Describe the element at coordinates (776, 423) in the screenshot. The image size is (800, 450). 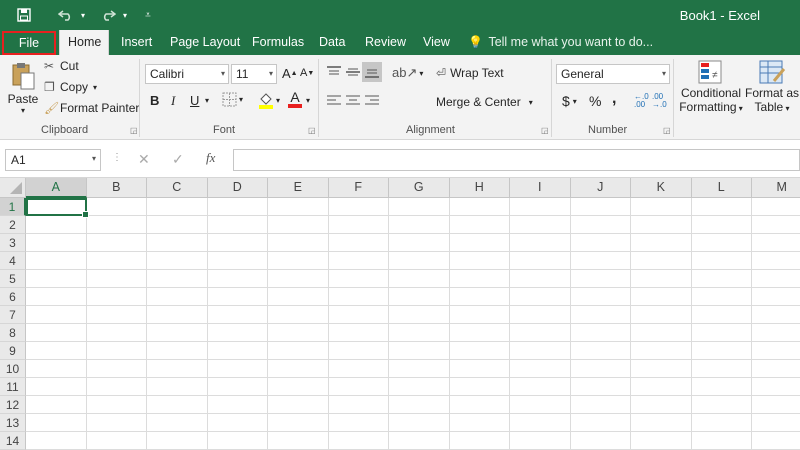
I see `cell-m13` at that location.